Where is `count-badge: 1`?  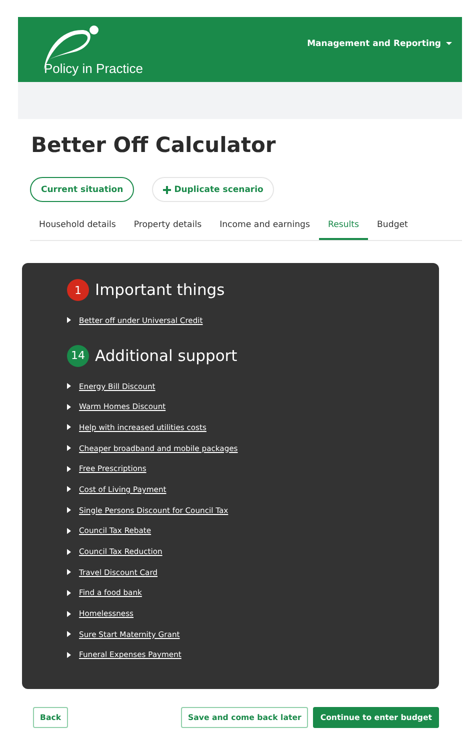 count-badge: 1 is located at coordinates (78, 290).